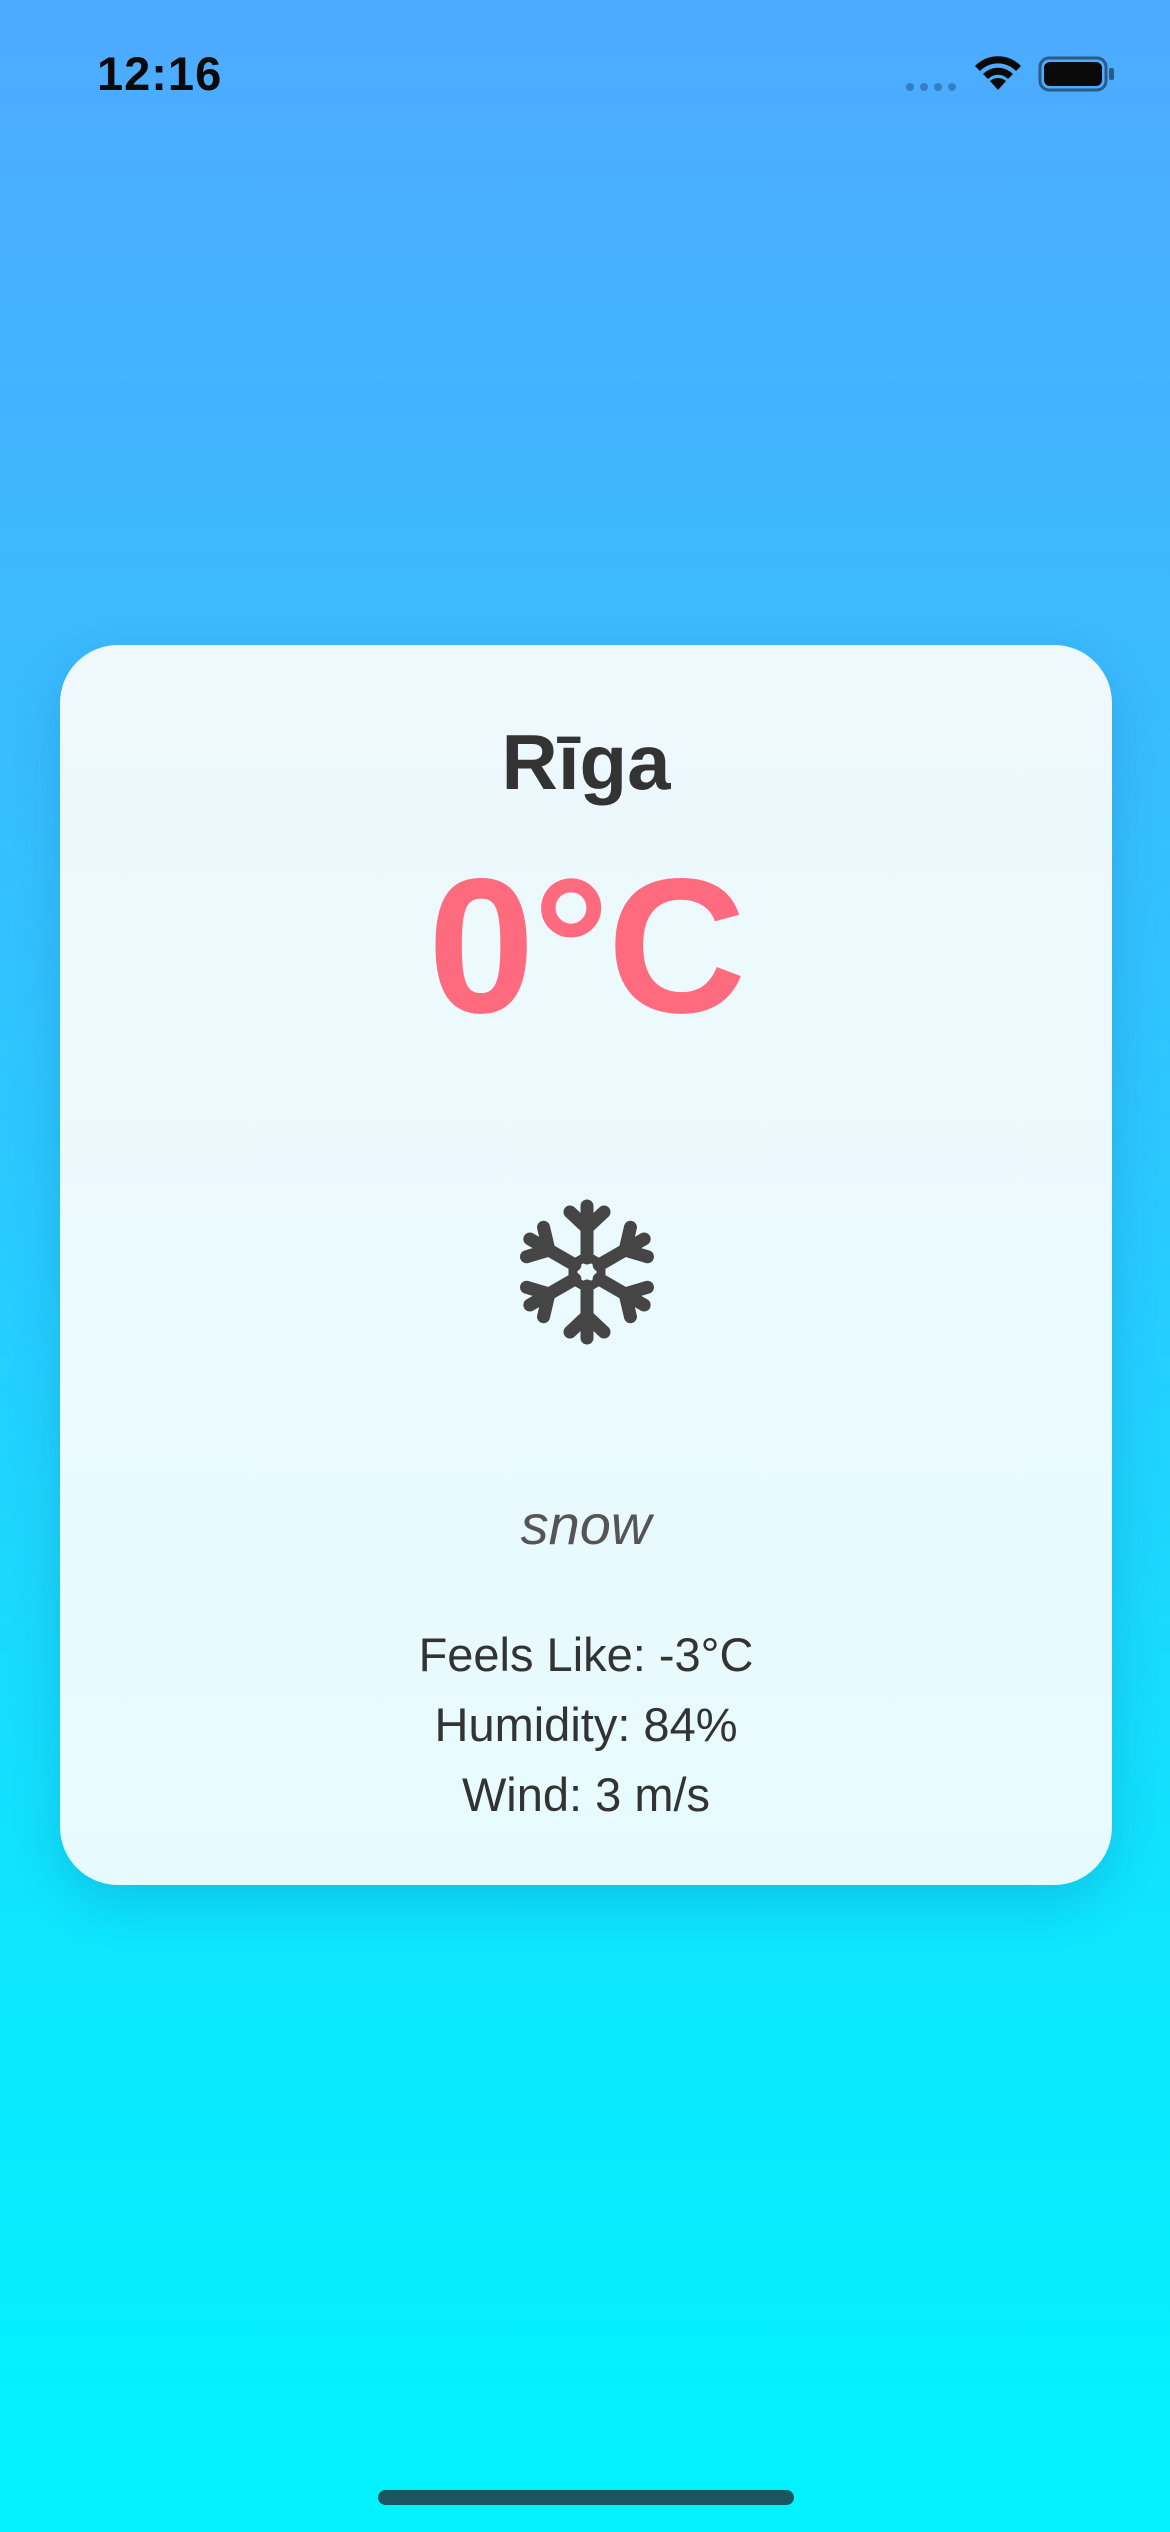  I want to click on home-indicator, so click(586, 2497).